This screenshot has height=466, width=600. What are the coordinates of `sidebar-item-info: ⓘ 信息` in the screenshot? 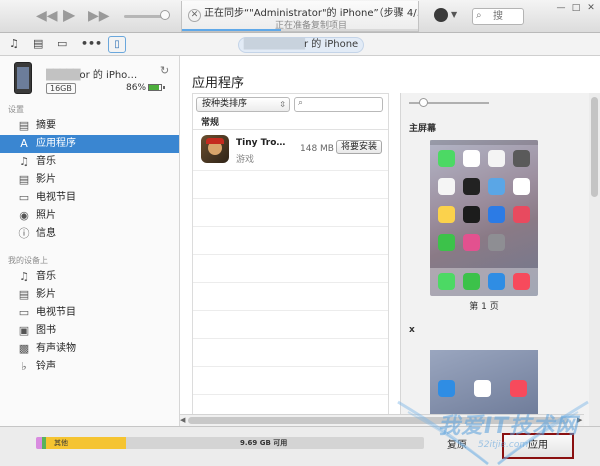 It's located at (89, 234).